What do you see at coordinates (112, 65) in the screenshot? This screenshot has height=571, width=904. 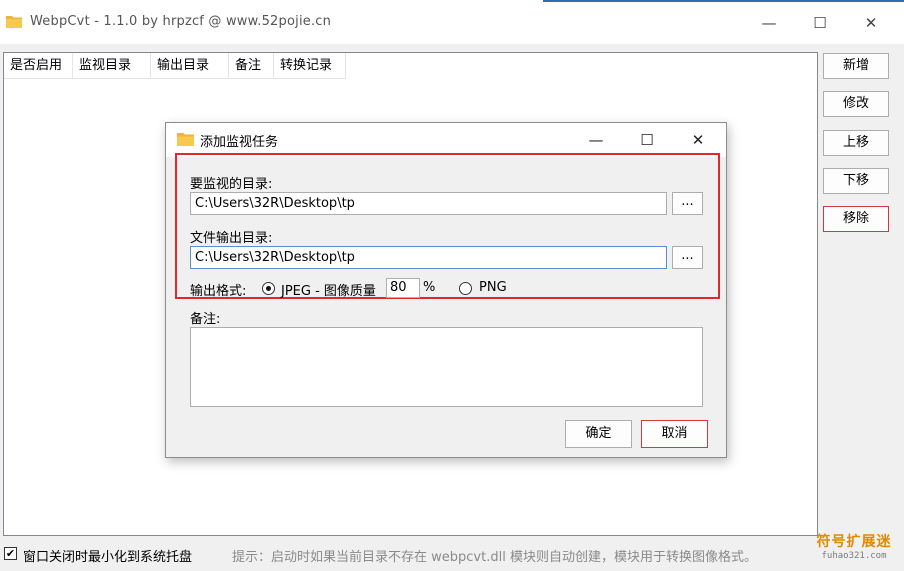 I see `column-header-watch-dir: 监视目录` at bounding box center [112, 65].